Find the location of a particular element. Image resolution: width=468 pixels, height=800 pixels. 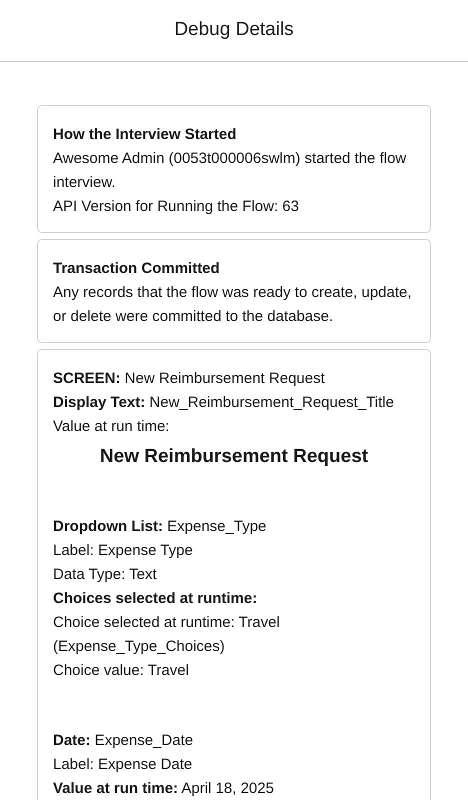

detail-text: Value at run time: April 18, 2025 is located at coordinates (164, 789).